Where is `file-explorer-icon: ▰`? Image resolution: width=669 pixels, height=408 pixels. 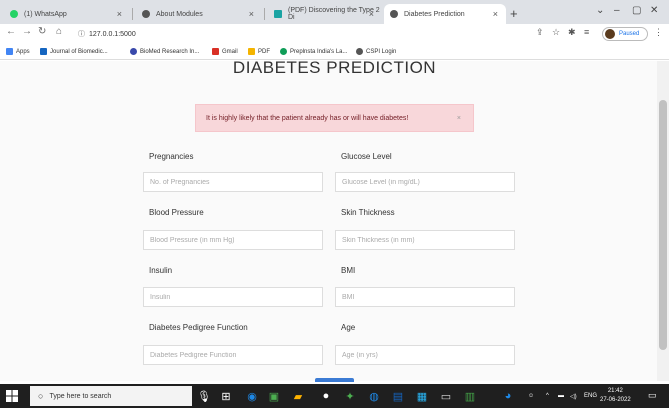 file-explorer-icon: ▰ is located at coordinates (298, 396).